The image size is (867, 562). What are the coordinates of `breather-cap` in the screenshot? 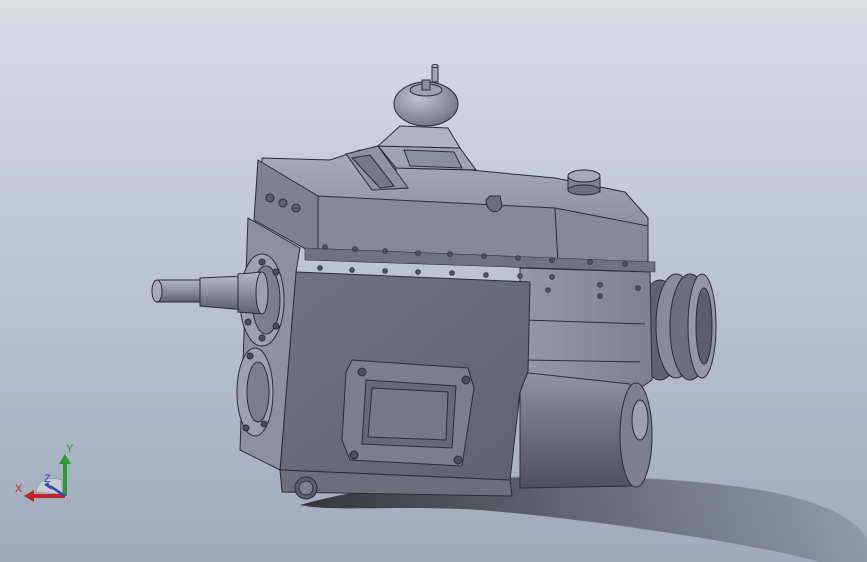 It's located at (584, 182).